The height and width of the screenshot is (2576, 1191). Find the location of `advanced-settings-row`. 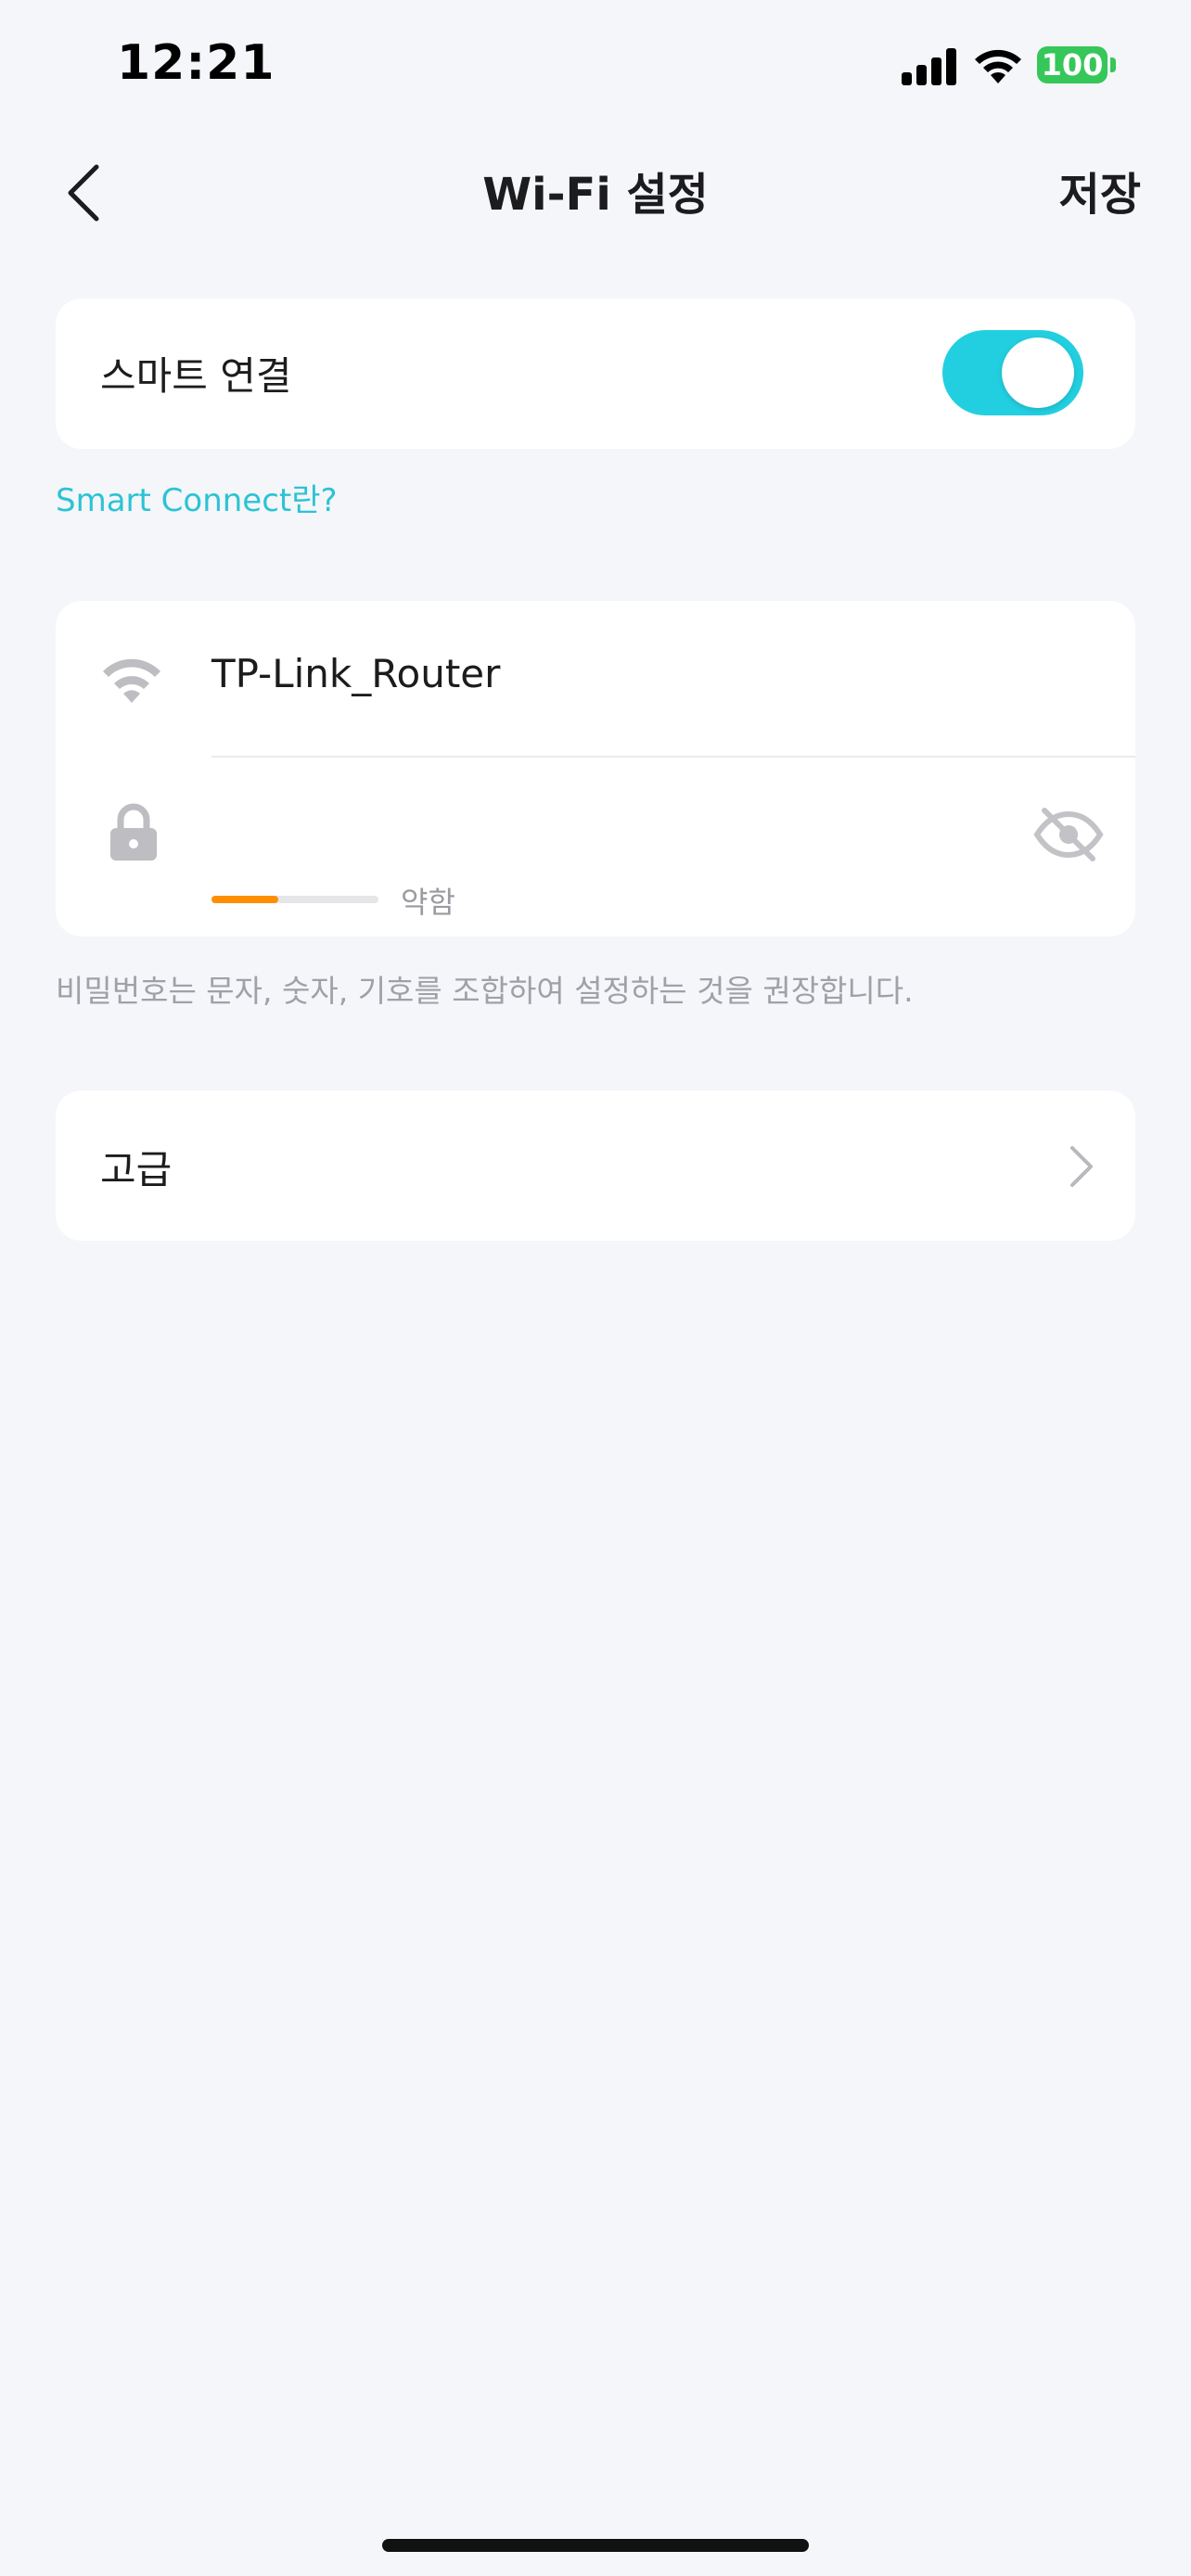

advanced-settings-row is located at coordinates (595, 1165).